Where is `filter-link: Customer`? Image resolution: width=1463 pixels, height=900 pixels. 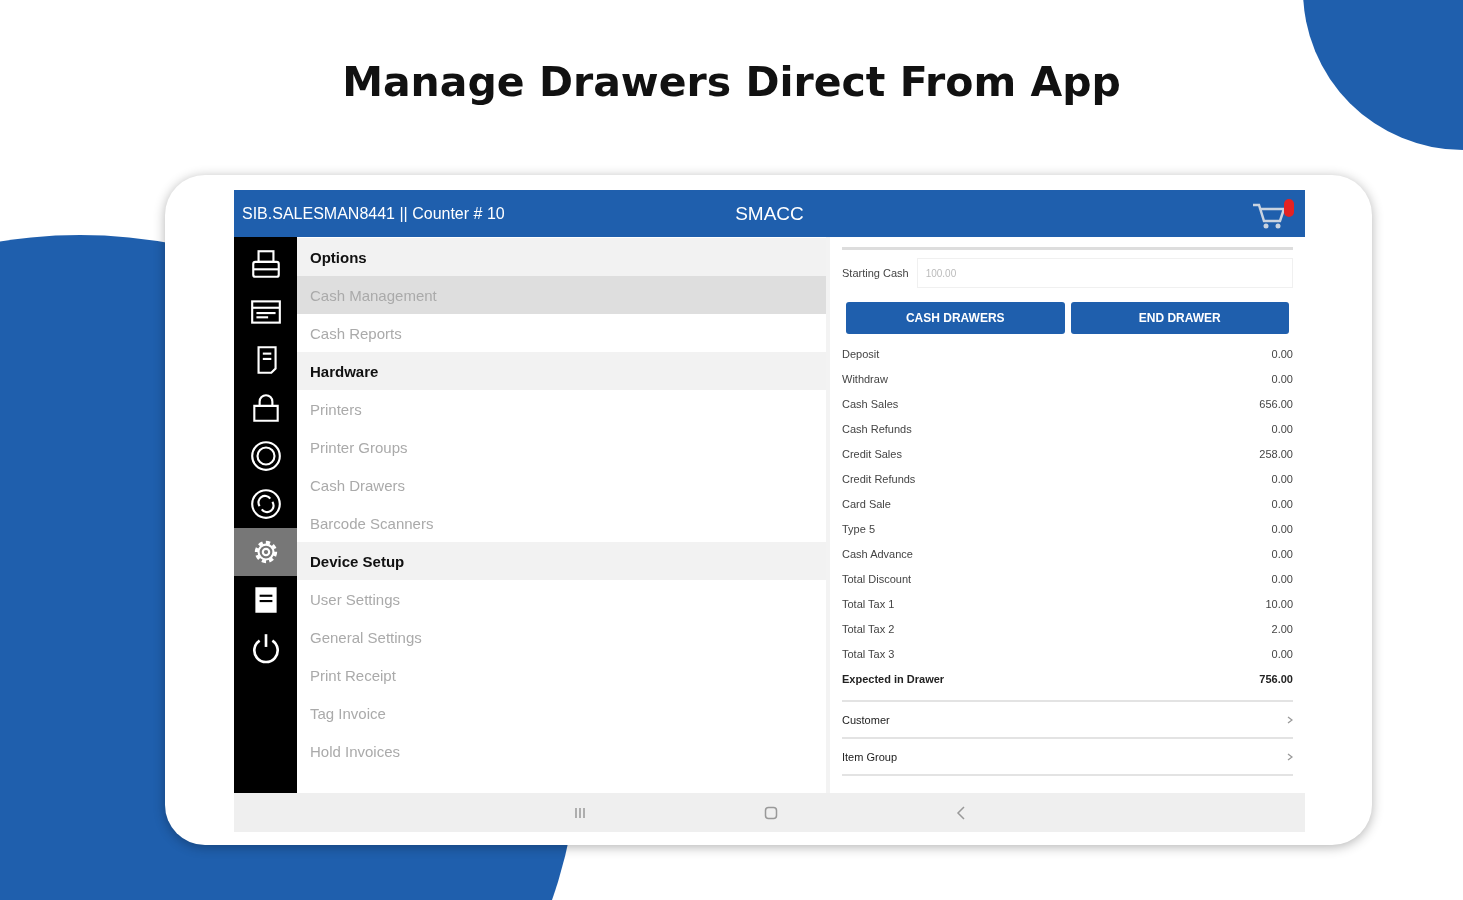 filter-link: Customer is located at coordinates (866, 719).